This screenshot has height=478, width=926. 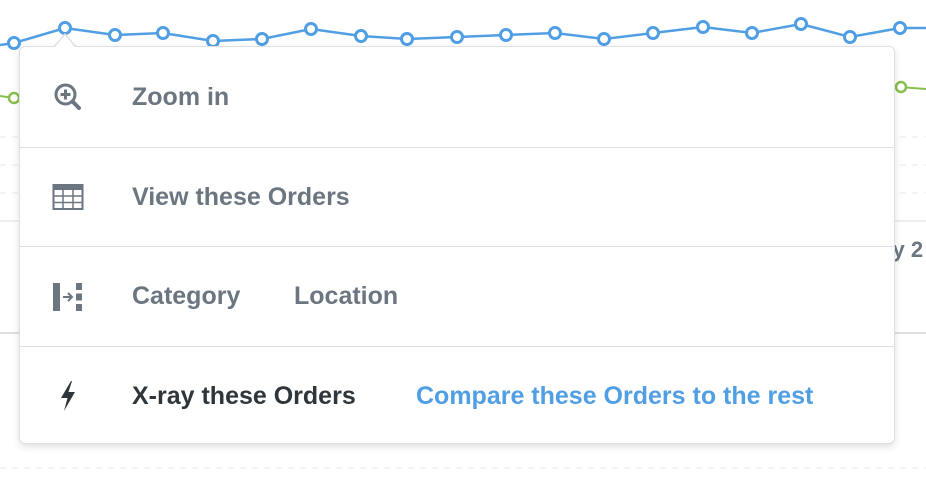 I want to click on table-icon, so click(x=68, y=197).